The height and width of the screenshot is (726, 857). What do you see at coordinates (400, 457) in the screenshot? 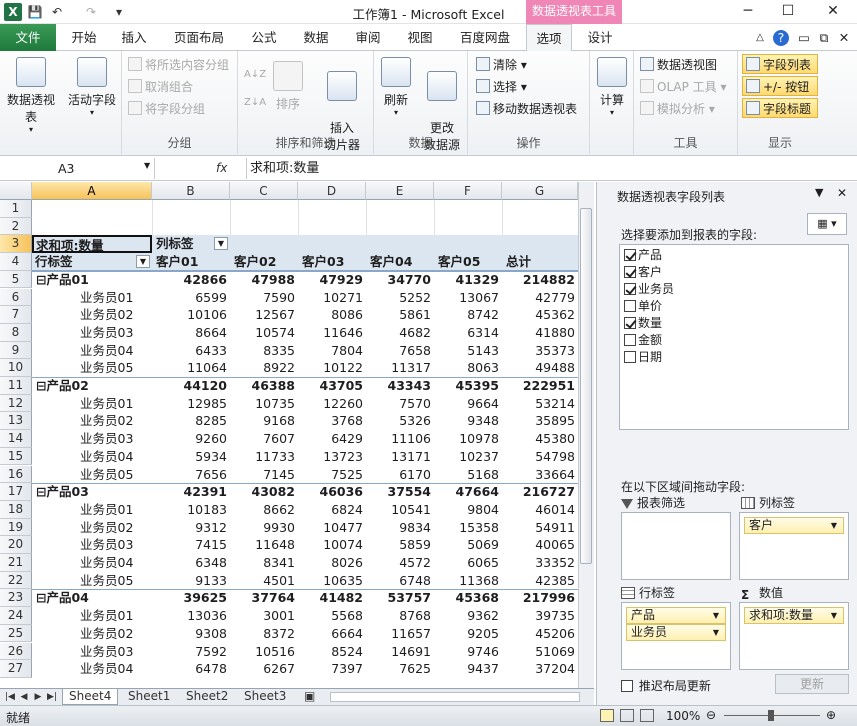
I see `data-value: 13171` at bounding box center [400, 457].